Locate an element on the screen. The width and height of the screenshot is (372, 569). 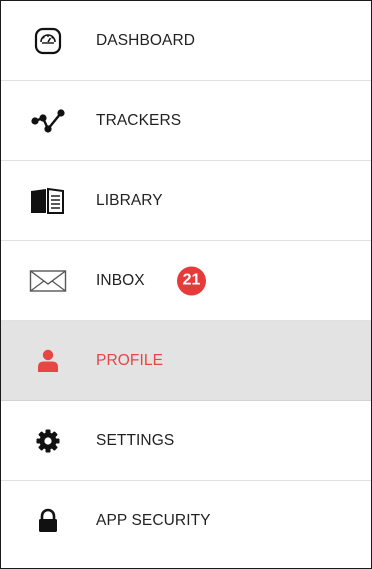
menu-item-inbox: INBOX 21 is located at coordinates (186, 281).